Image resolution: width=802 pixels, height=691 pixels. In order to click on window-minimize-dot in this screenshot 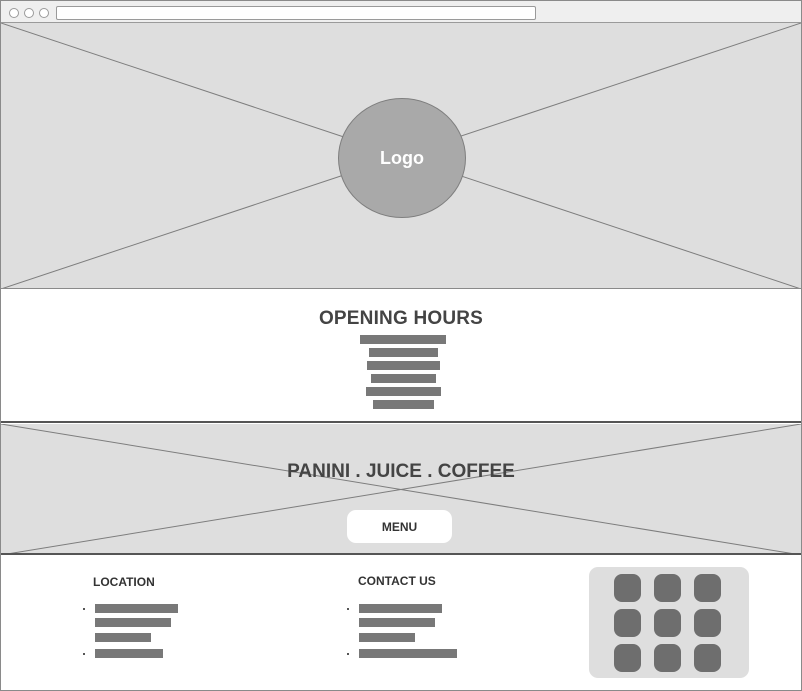, I will do `click(29, 13)`.